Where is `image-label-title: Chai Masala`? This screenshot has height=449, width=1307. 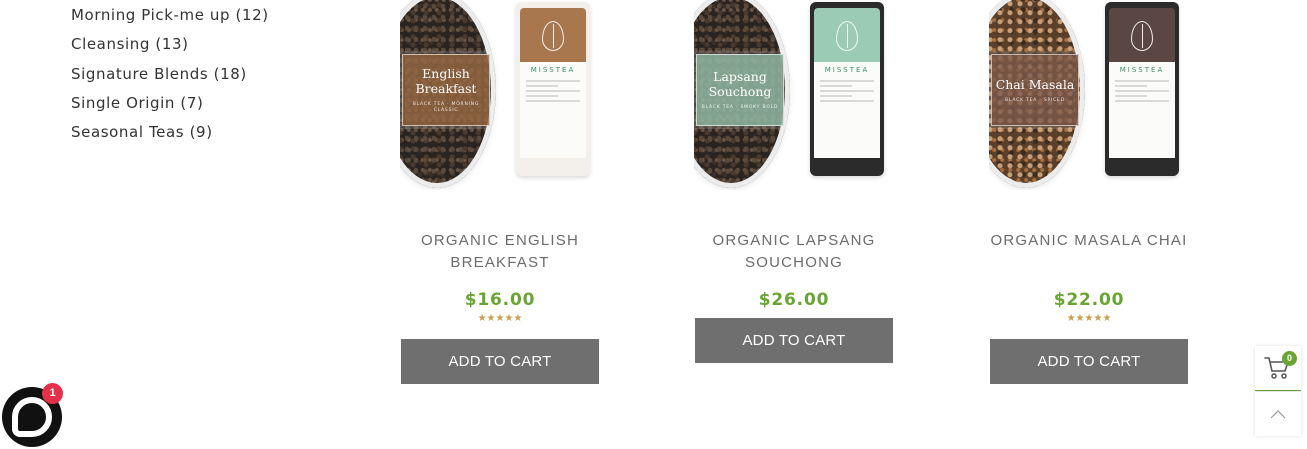
image-label-title: Chai Masala is located at coordinates (1035, 84).